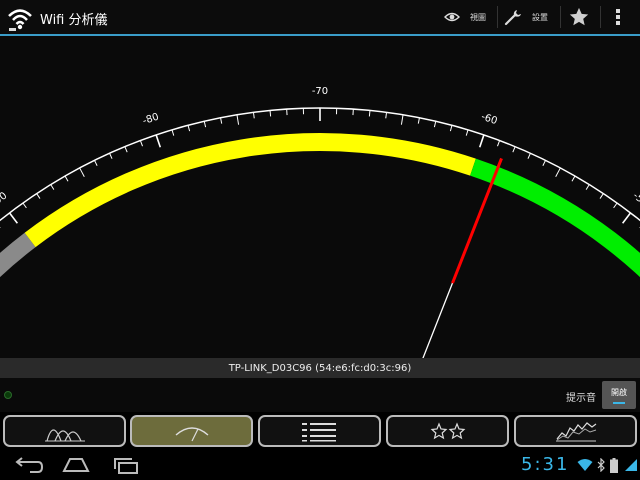  What do you see at coordinates (320, 465) in the screenshot?
I see `system-navigation-bar: 5:31` at bounding box center [320, 465].